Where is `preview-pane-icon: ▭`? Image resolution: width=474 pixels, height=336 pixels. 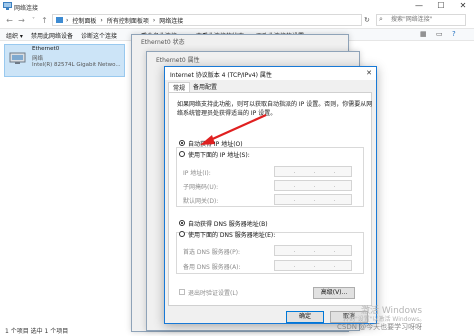
preview-pane-icon: ▭ is located at coordinates (439, 34).